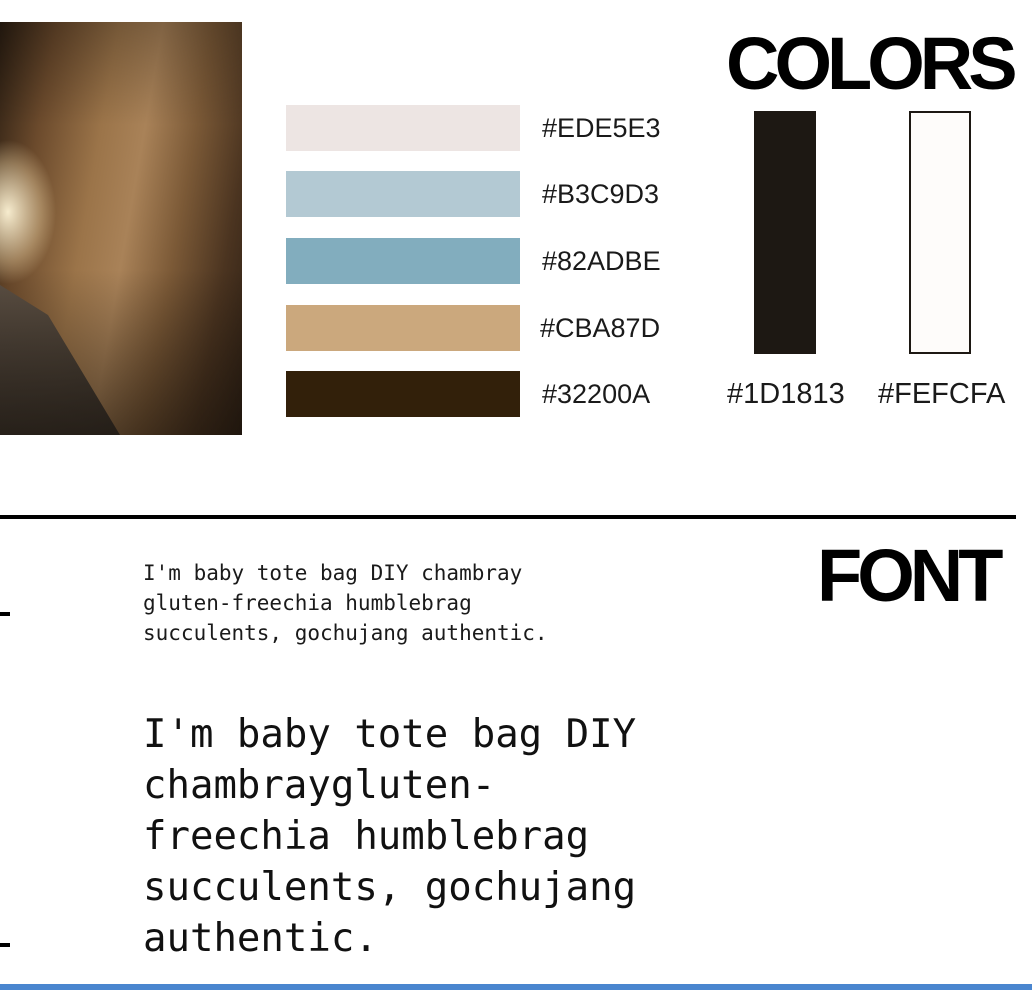  I want to click on neutral-swatch-dark-label: #1D1813, so click(786, 394).